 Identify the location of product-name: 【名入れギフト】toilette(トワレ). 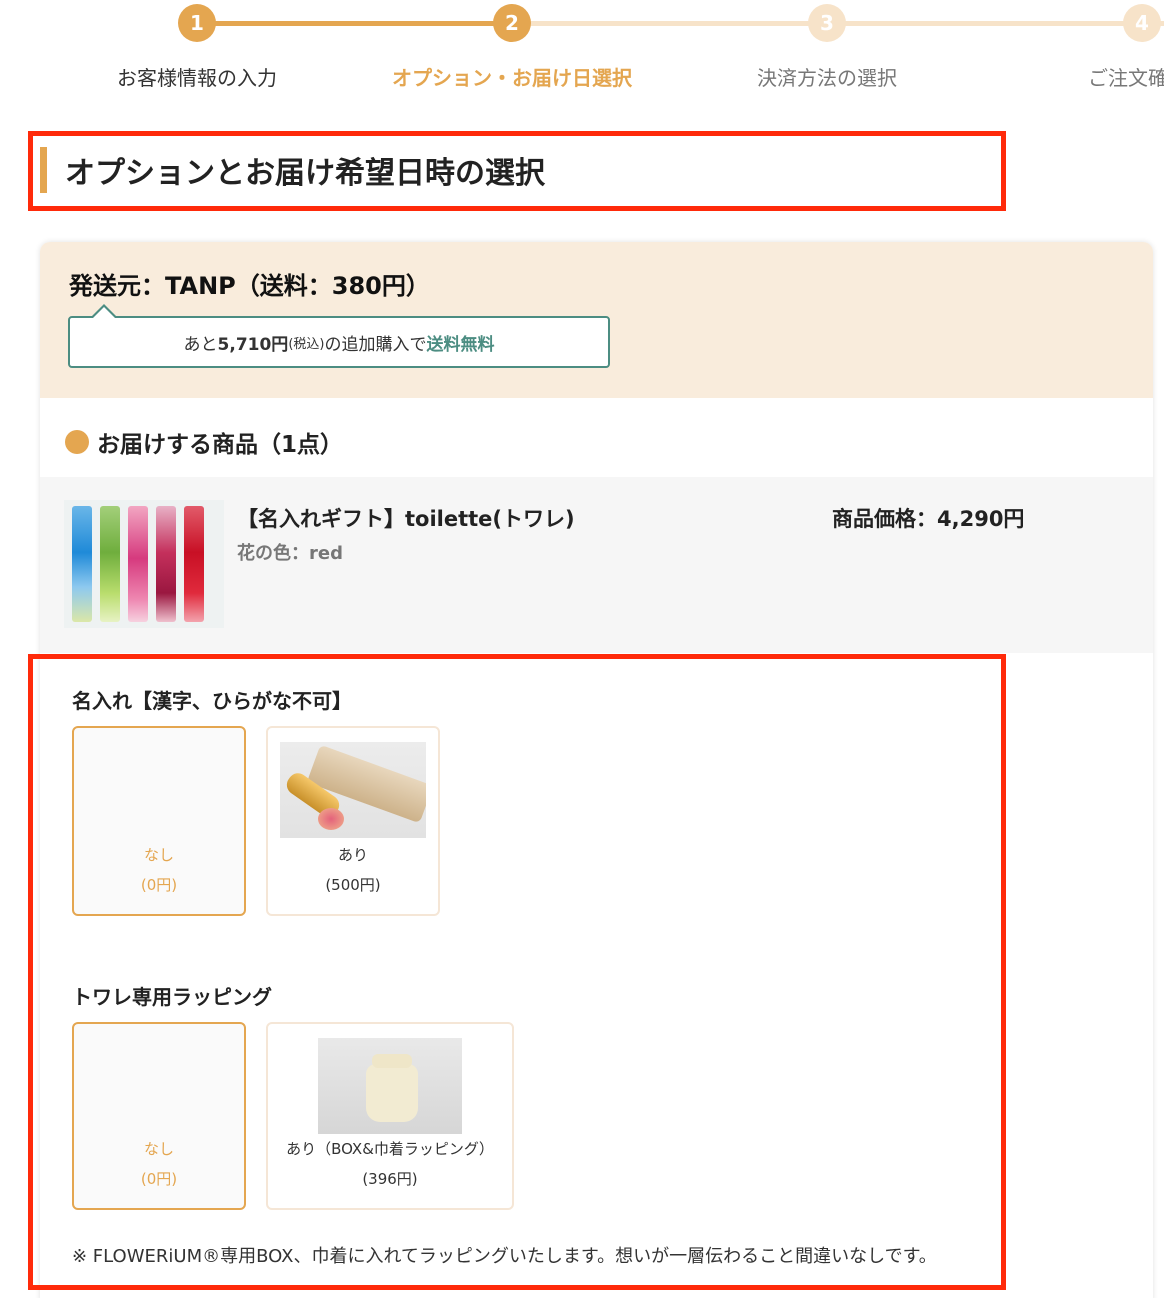
(406, 519).